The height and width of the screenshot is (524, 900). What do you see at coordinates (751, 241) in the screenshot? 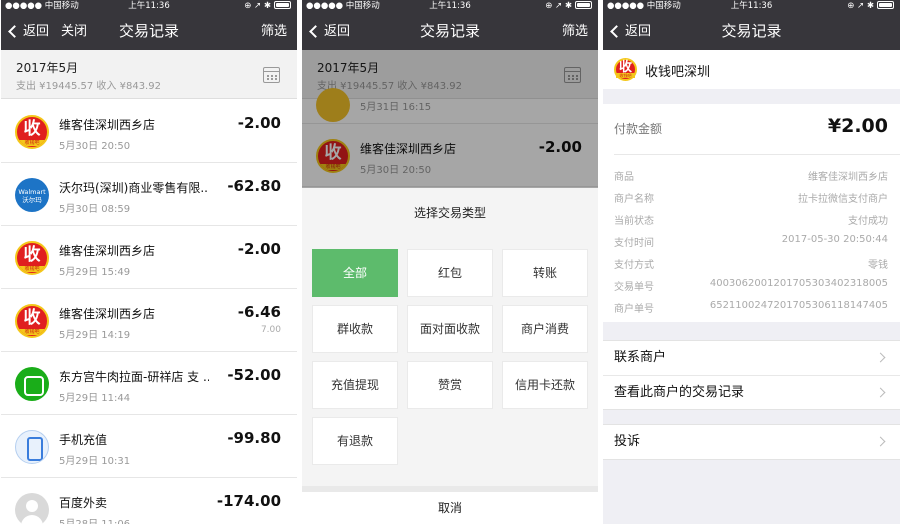
I see `detail-row: 支付时间 2017-05-30 20:50:44` at bounding box center [751, 241].